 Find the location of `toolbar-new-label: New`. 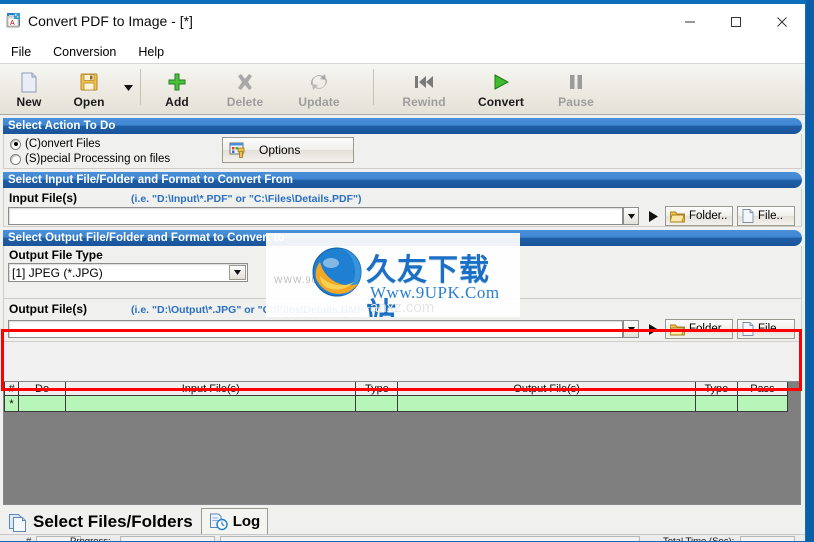

toolbar-new-label: New is located at coordinates (29, 102).